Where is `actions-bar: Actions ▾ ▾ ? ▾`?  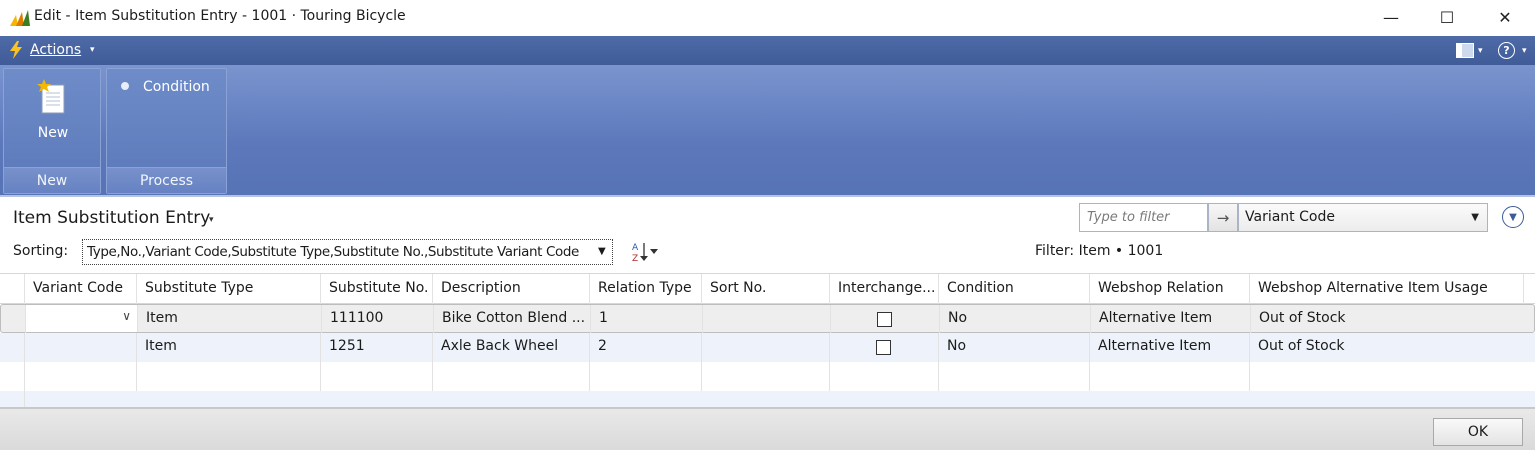
actions-bar: Actions ▾ ▾ ? ▾ is located at coordinates (767, 50).